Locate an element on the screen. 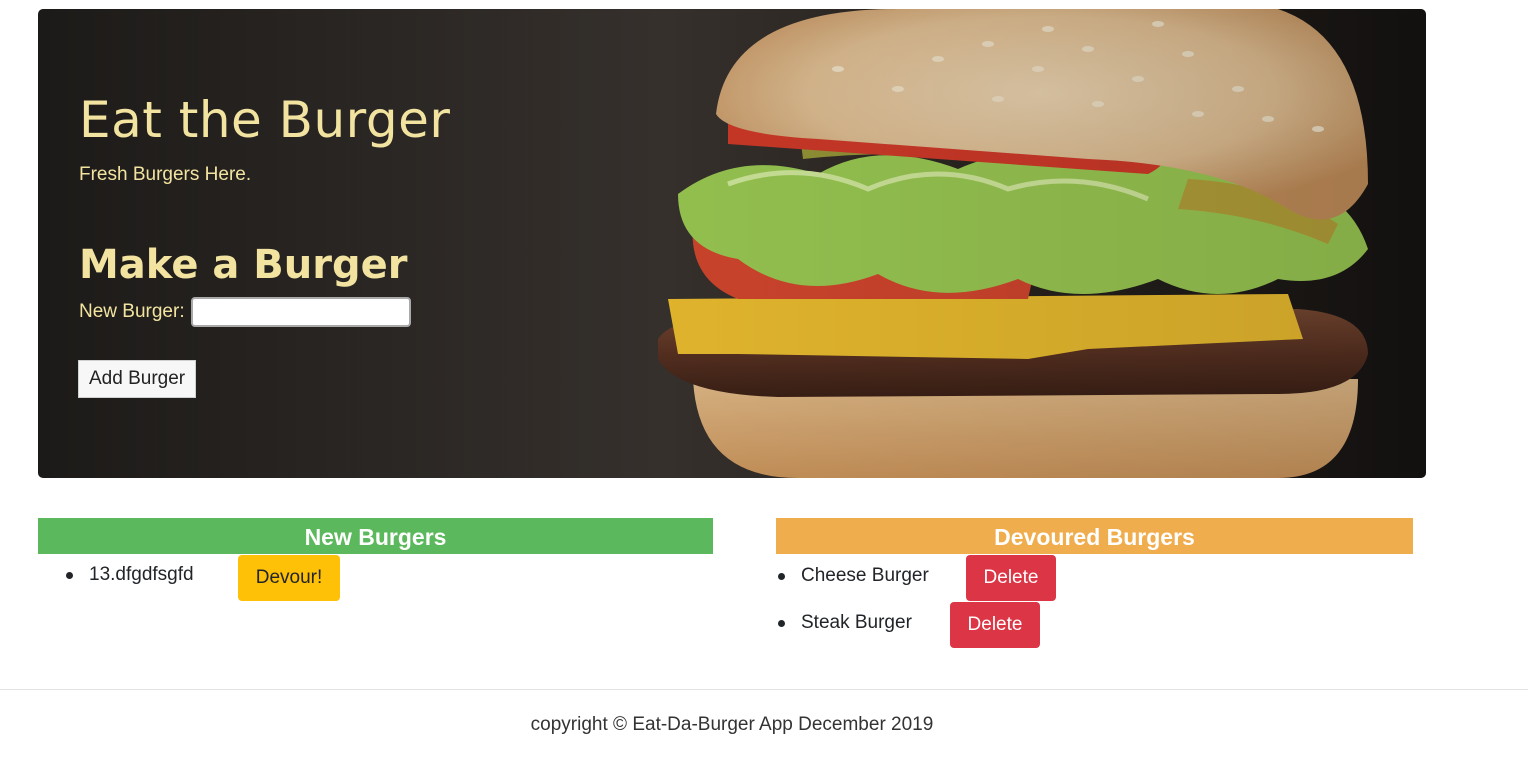  new-burger-label: New Burger: is located at coordinates (132, 311).